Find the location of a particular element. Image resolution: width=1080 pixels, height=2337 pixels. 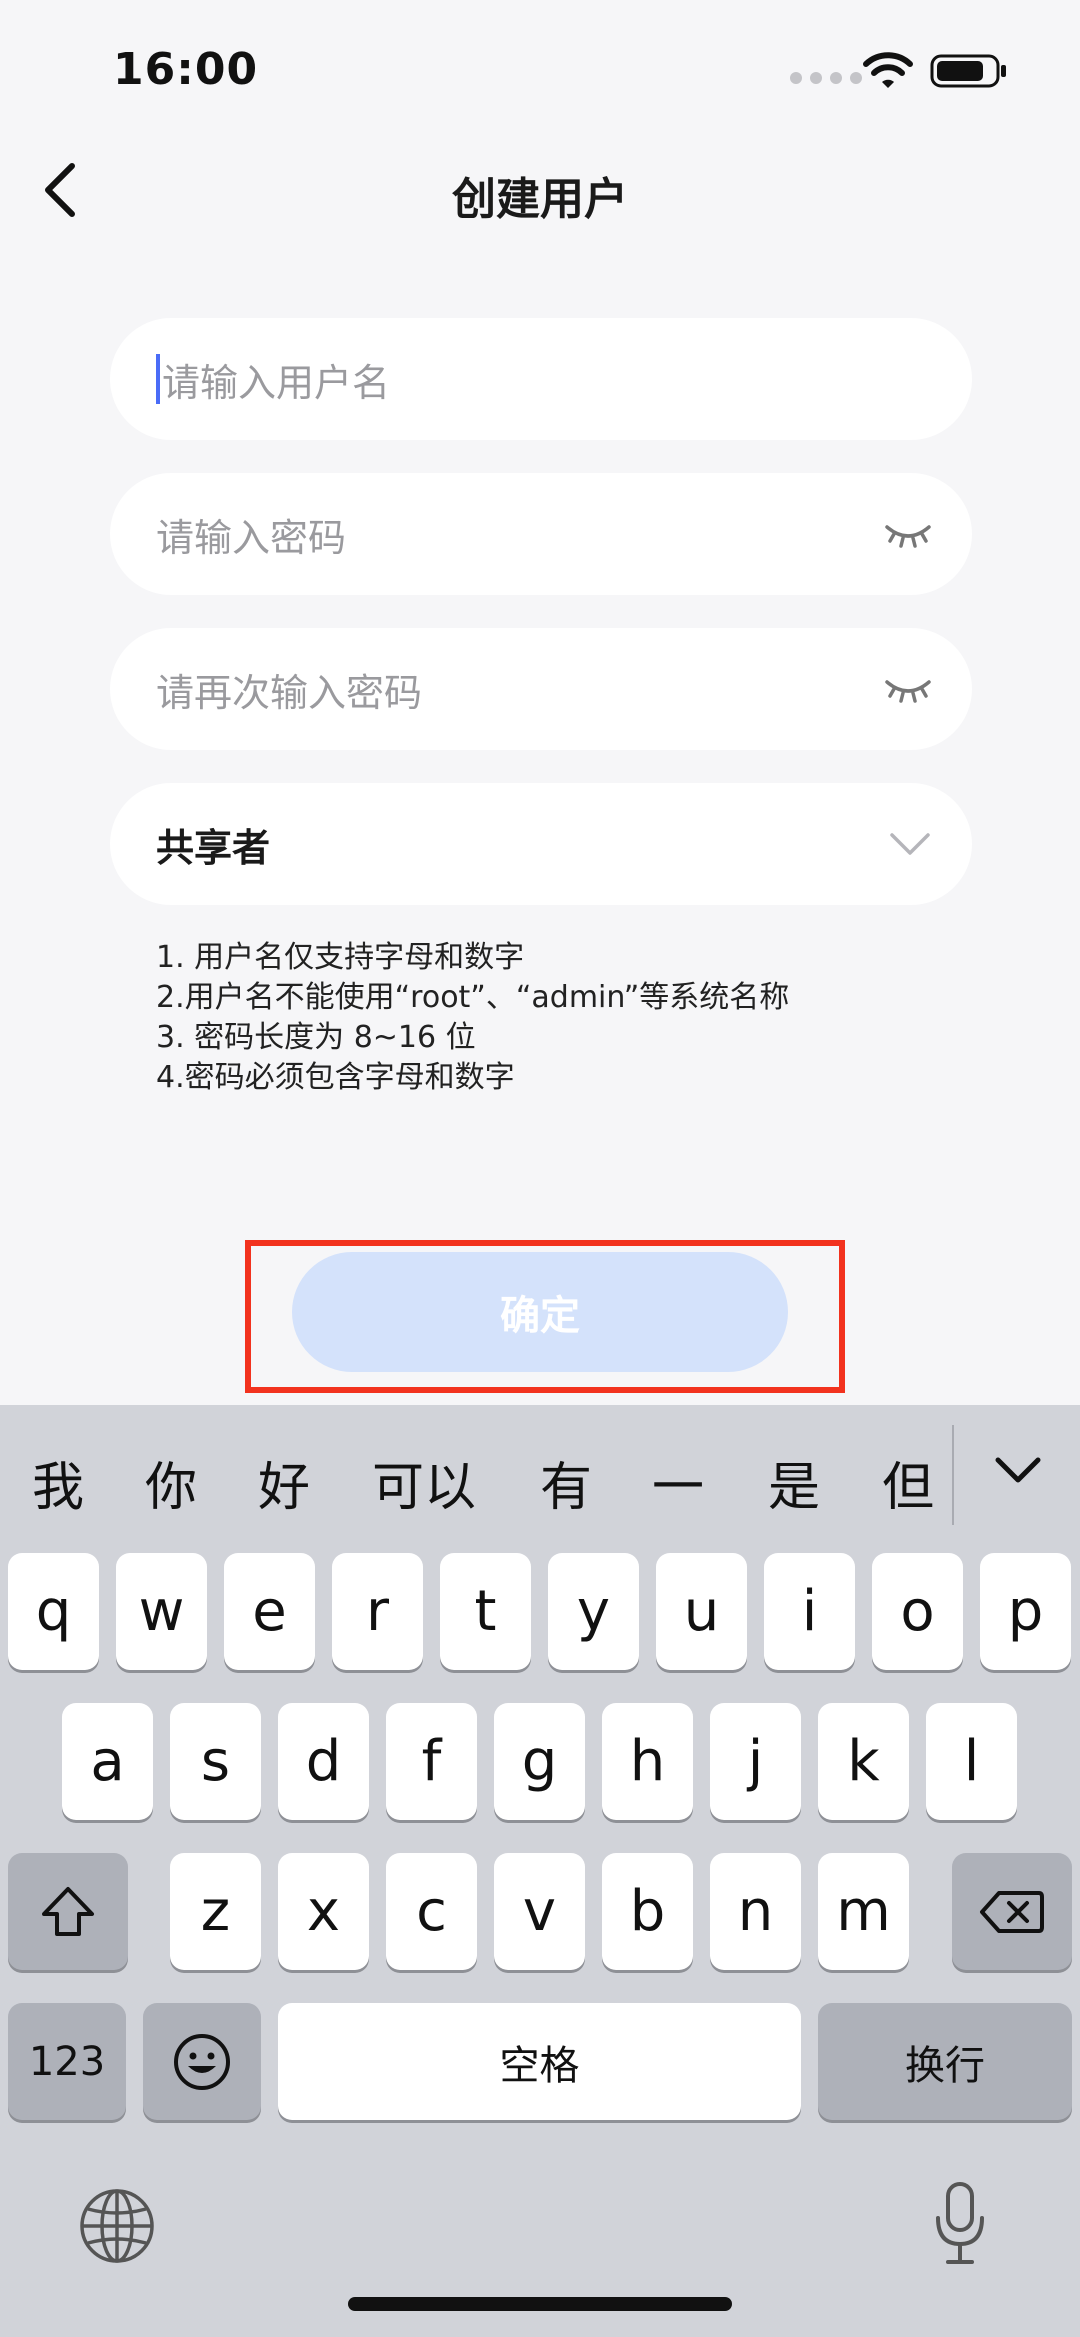

emoji-key is located at coordinates (202, 2061).